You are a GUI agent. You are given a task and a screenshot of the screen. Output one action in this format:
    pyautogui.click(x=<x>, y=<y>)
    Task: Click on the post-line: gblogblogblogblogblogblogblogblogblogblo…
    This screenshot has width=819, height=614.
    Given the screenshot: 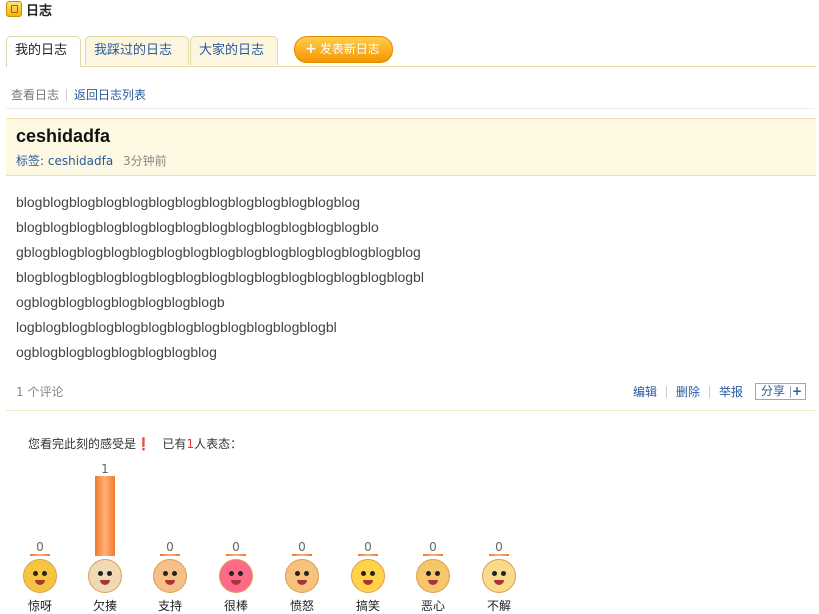 What is the action you would take?
    pyautogui.click(x=218, y=252)
    